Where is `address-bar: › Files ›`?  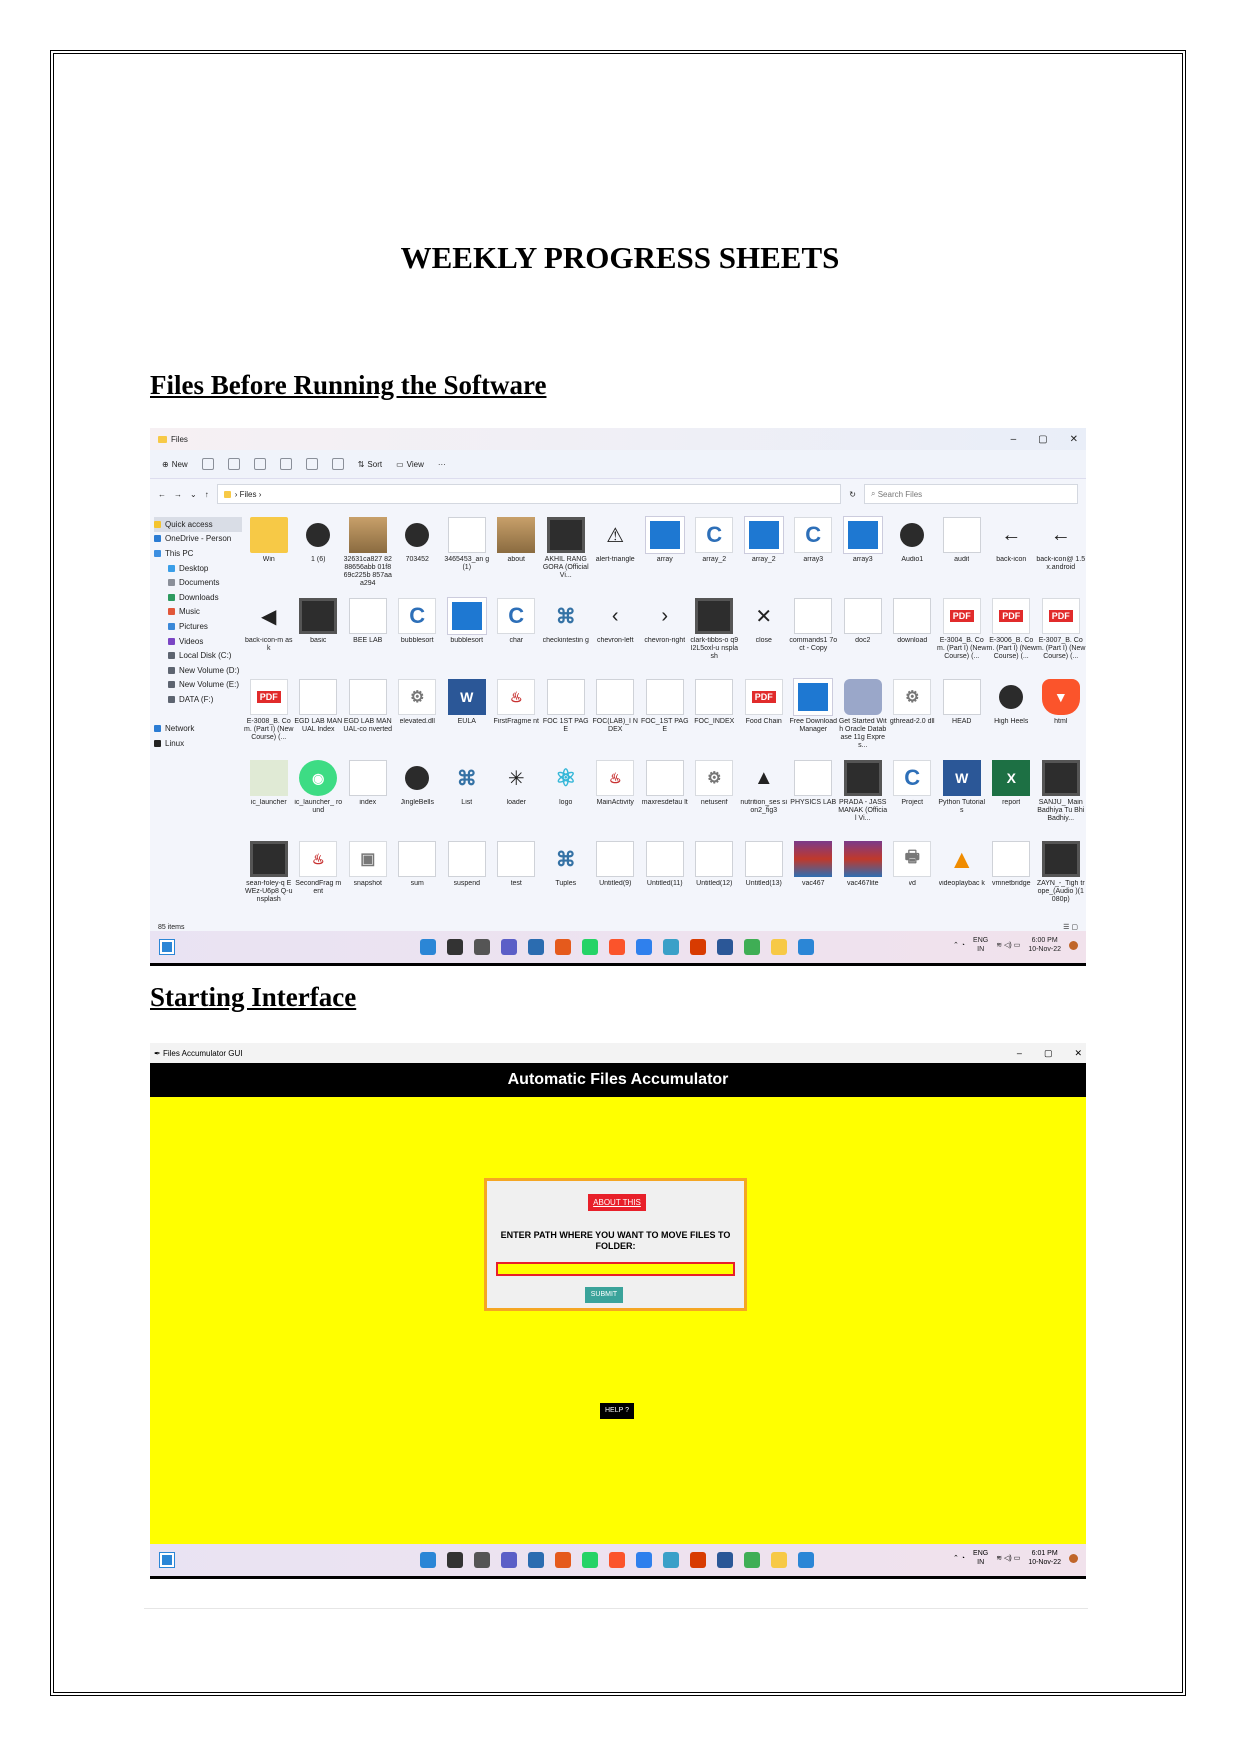 address-bar: › Files › is located at coordinates (529, 494).